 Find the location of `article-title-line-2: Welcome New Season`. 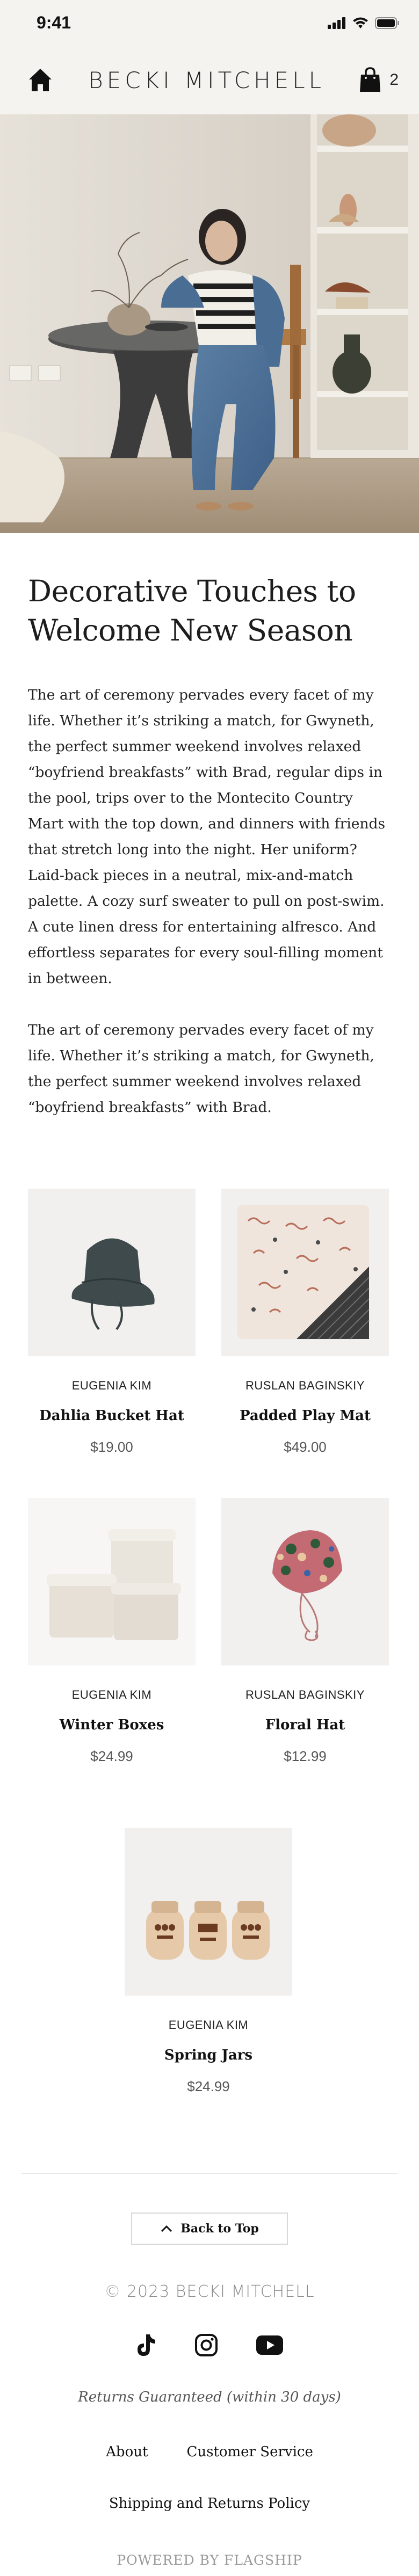

article-title-line-2: Welcome New Season is located at coordinates (190, 630).